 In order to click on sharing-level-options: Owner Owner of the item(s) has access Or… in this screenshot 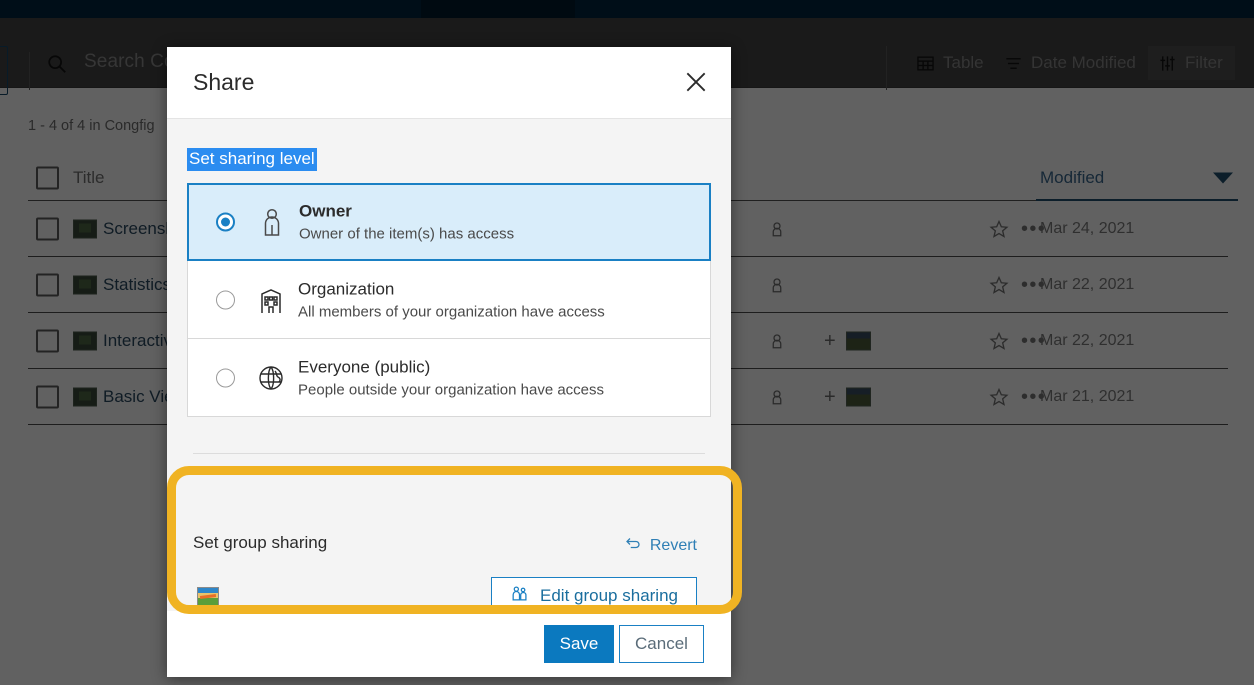, I will do `click(449, 300)`.